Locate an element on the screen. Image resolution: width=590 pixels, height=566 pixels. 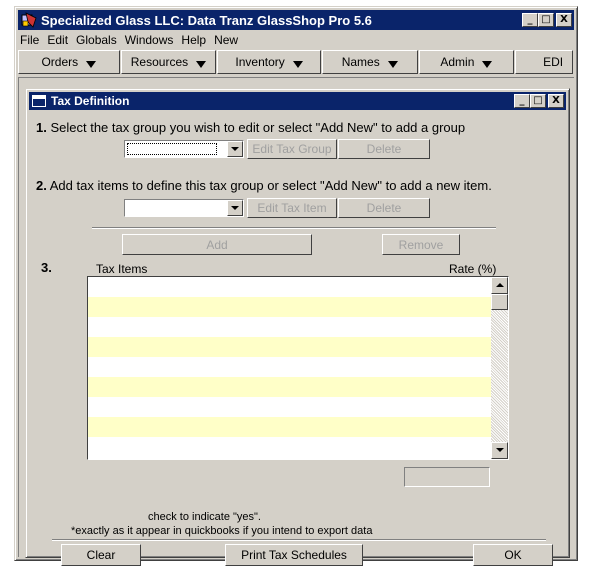
ok-label: OK is located at coordinates (513, 555).